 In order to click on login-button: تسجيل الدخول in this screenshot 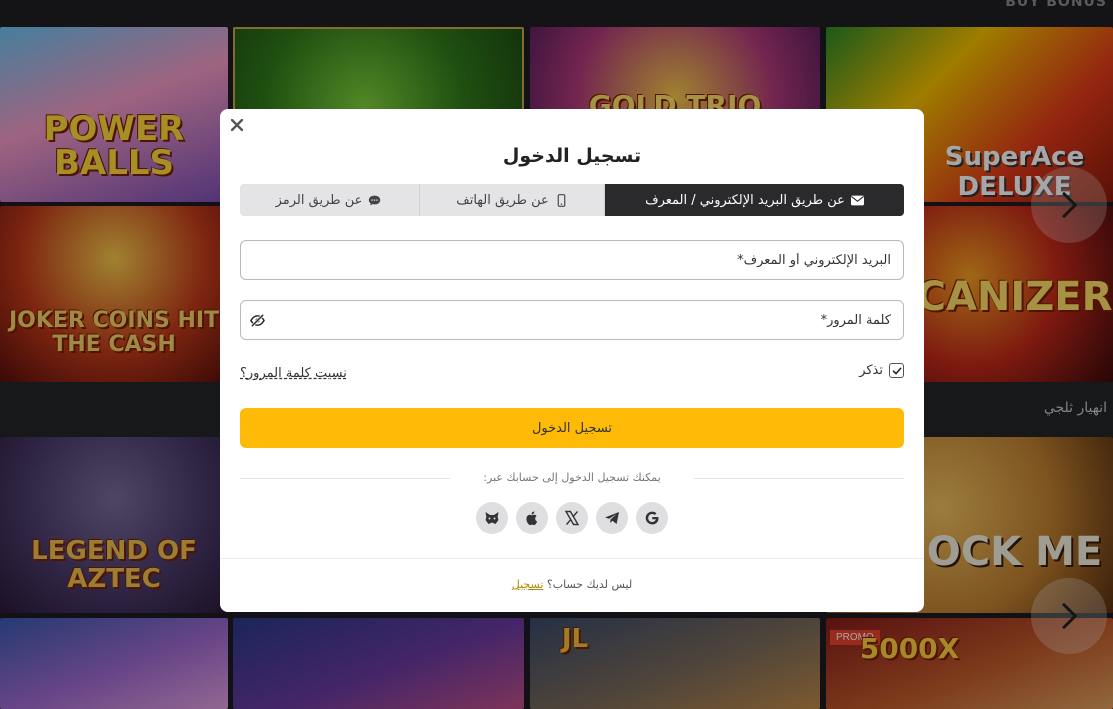, I will do `click(572, 428)`.